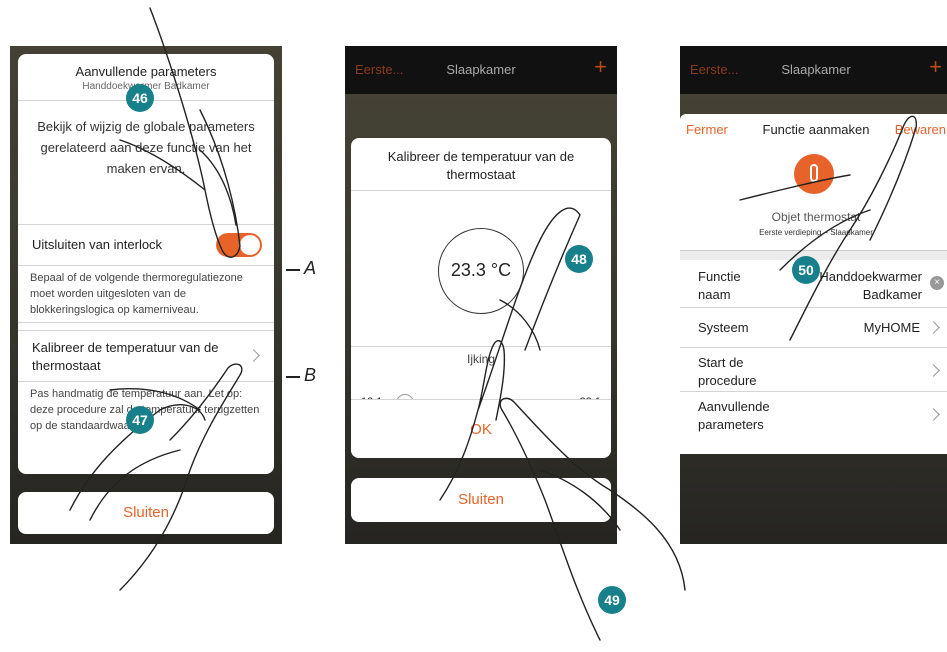 The image size is (947, 652). I want to click on callout-a: A, so click(310, 268).